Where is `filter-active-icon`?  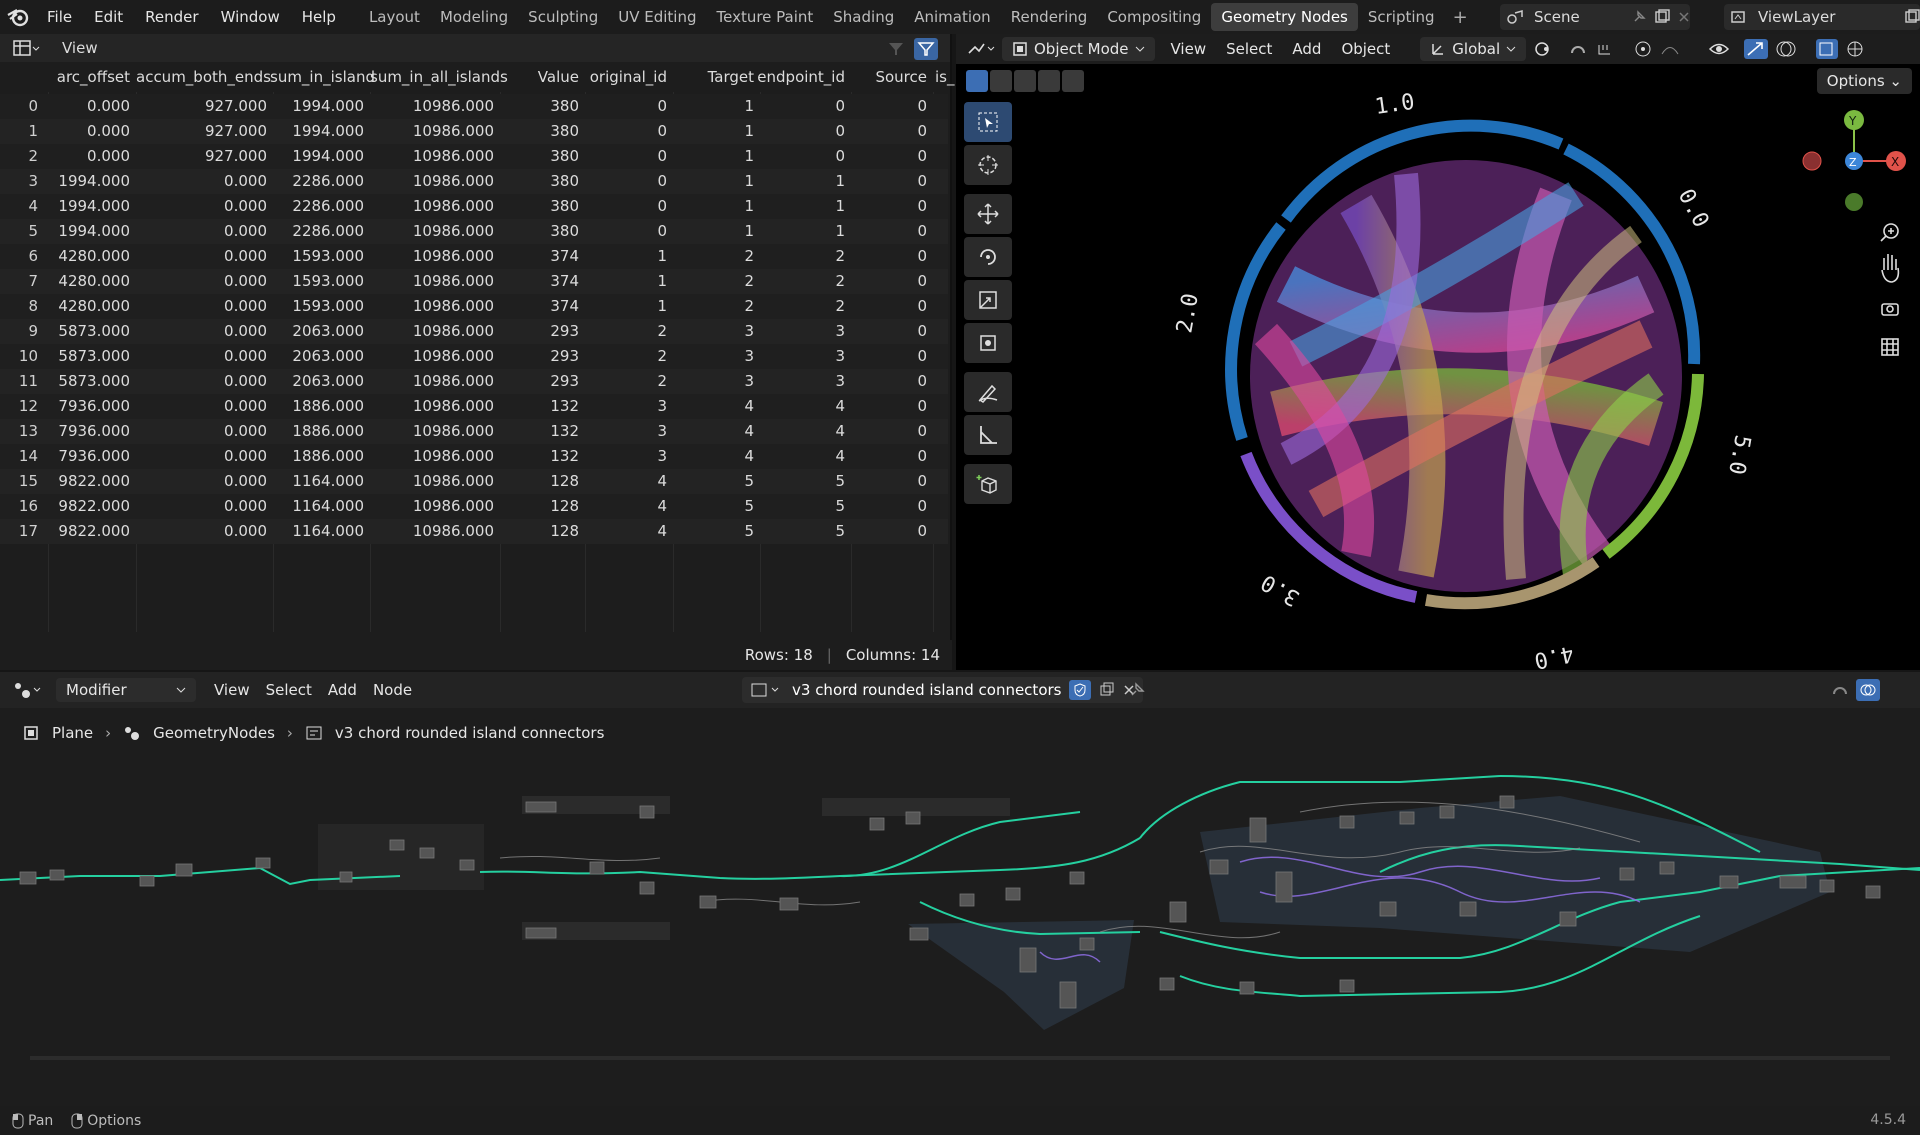
filter-active-icon is located at coordinates (926, 49).